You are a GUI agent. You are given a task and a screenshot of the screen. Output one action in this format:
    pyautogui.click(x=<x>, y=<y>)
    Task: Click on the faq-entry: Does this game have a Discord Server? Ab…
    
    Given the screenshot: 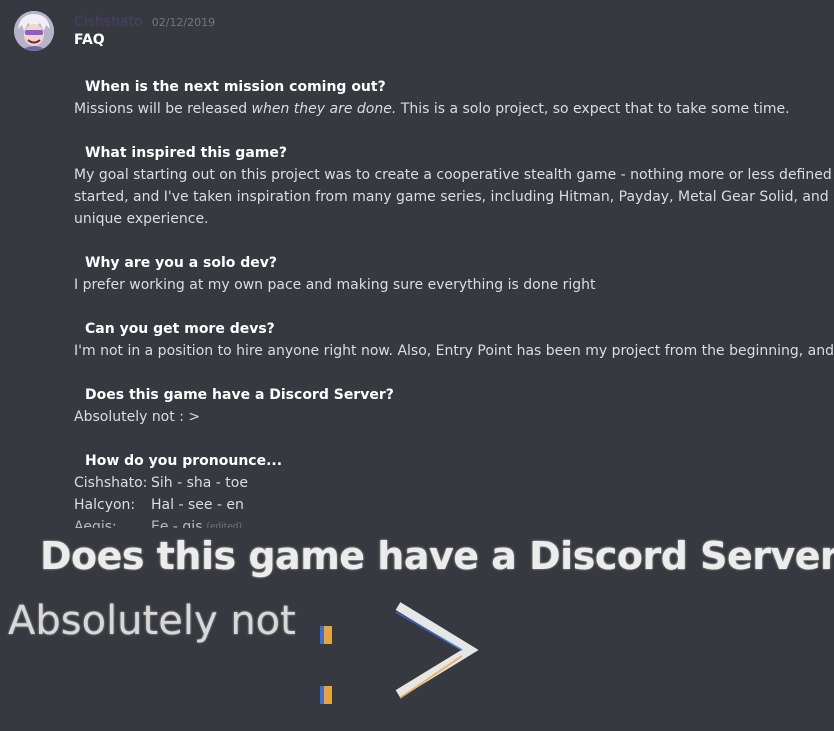 What is the action you would take?
    pyautogui.click(x=454, y=406)
    